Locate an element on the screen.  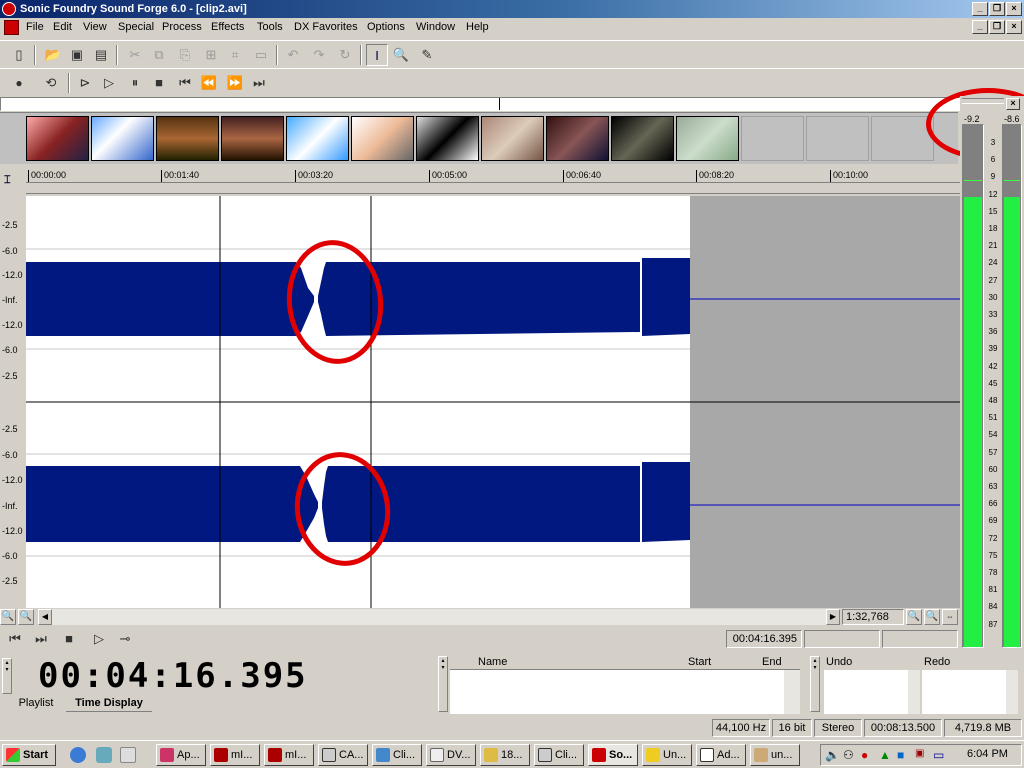
menu-special: Special is located at coordinates (136, 27).